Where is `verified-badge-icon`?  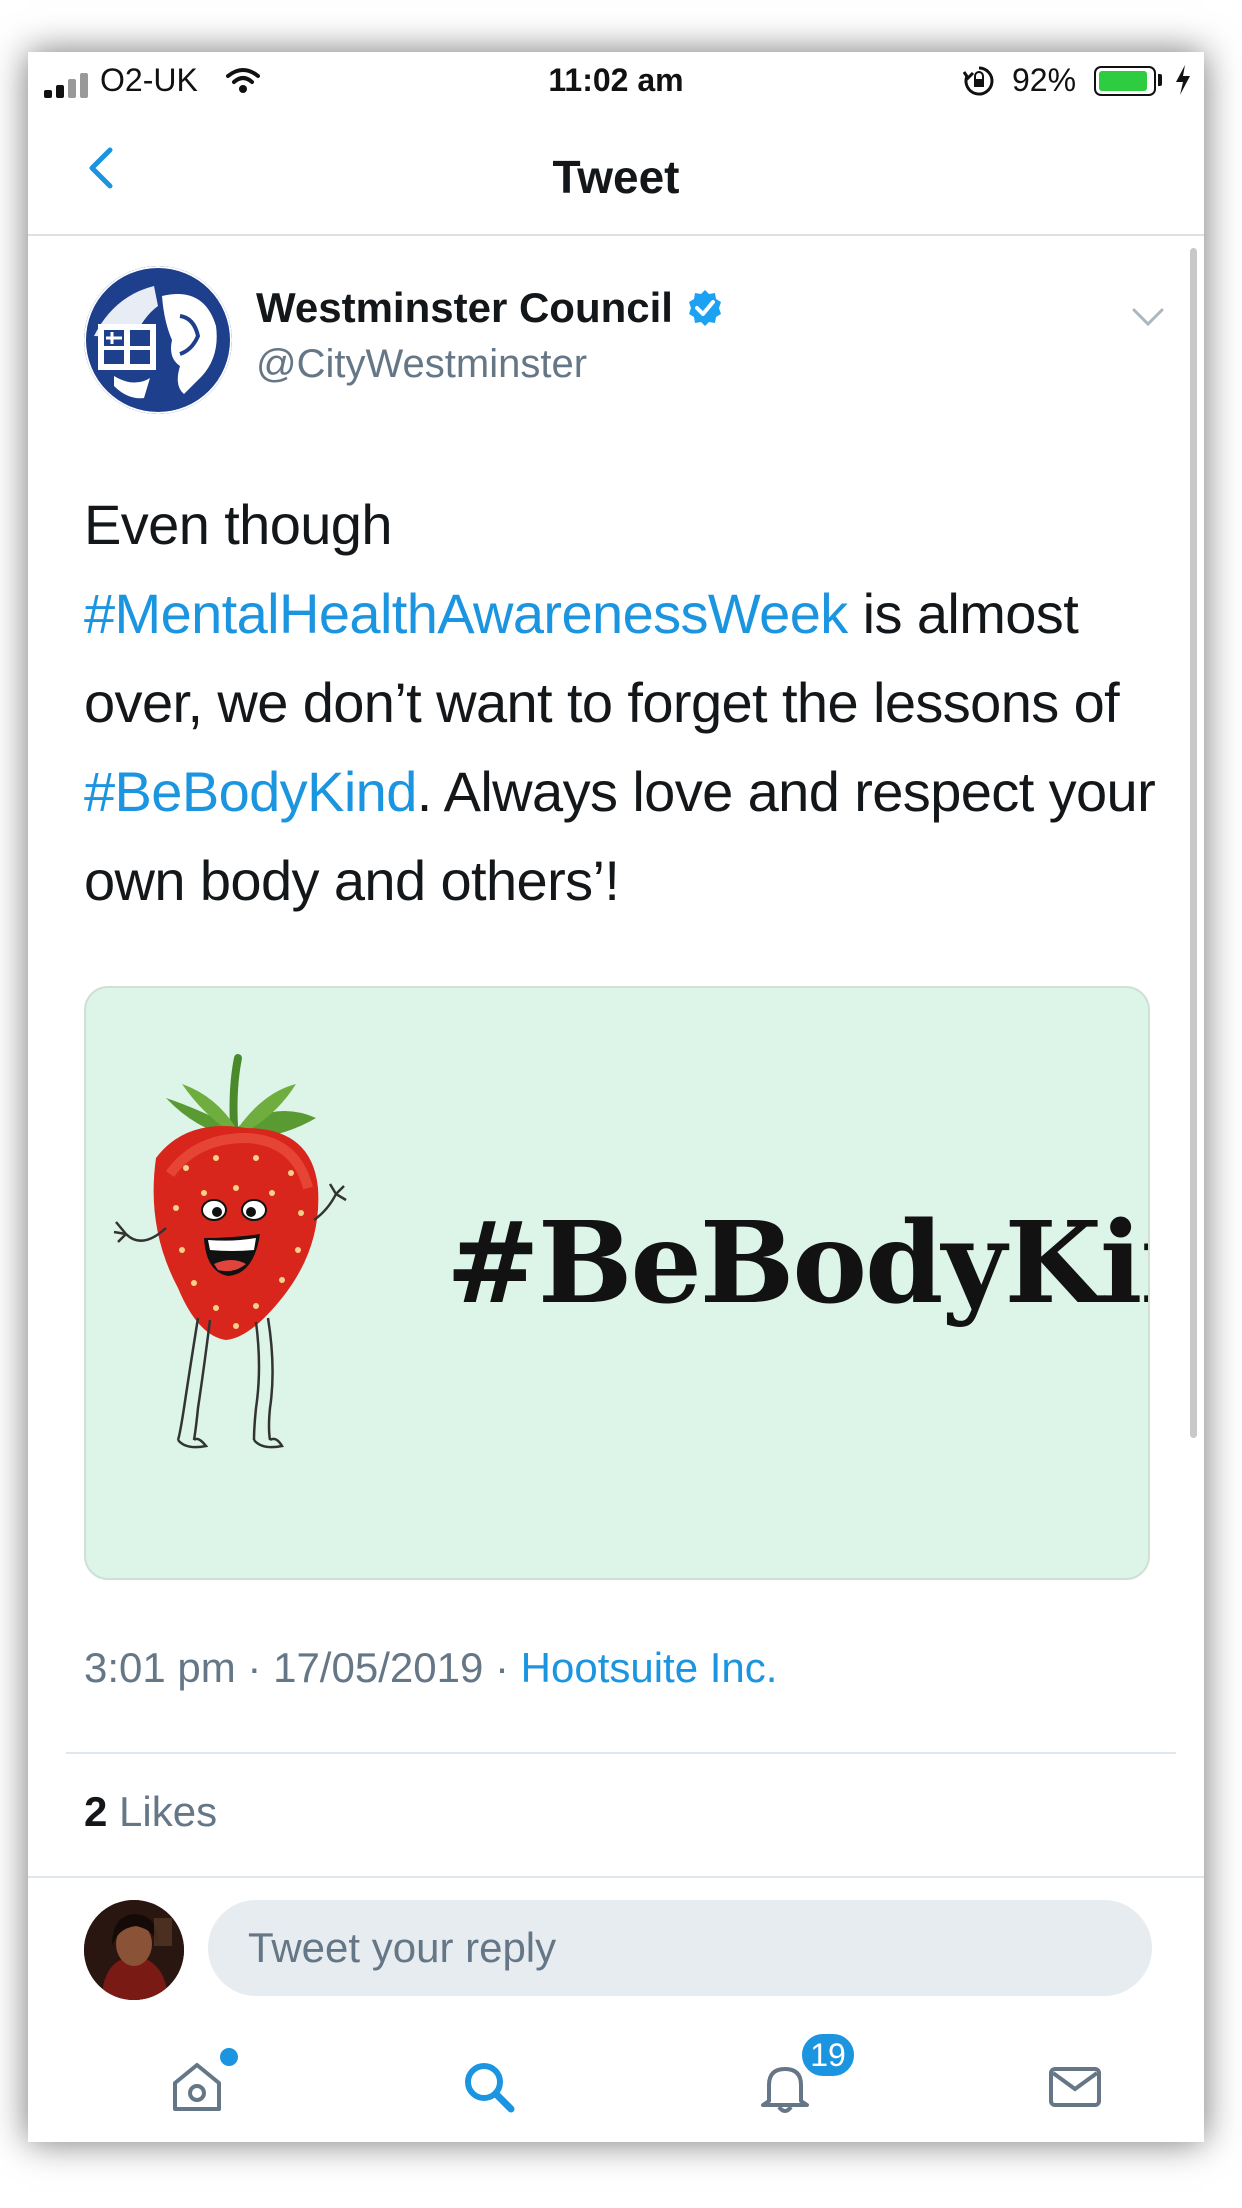 verified-badge-icon is located at coordinates (704, 308).